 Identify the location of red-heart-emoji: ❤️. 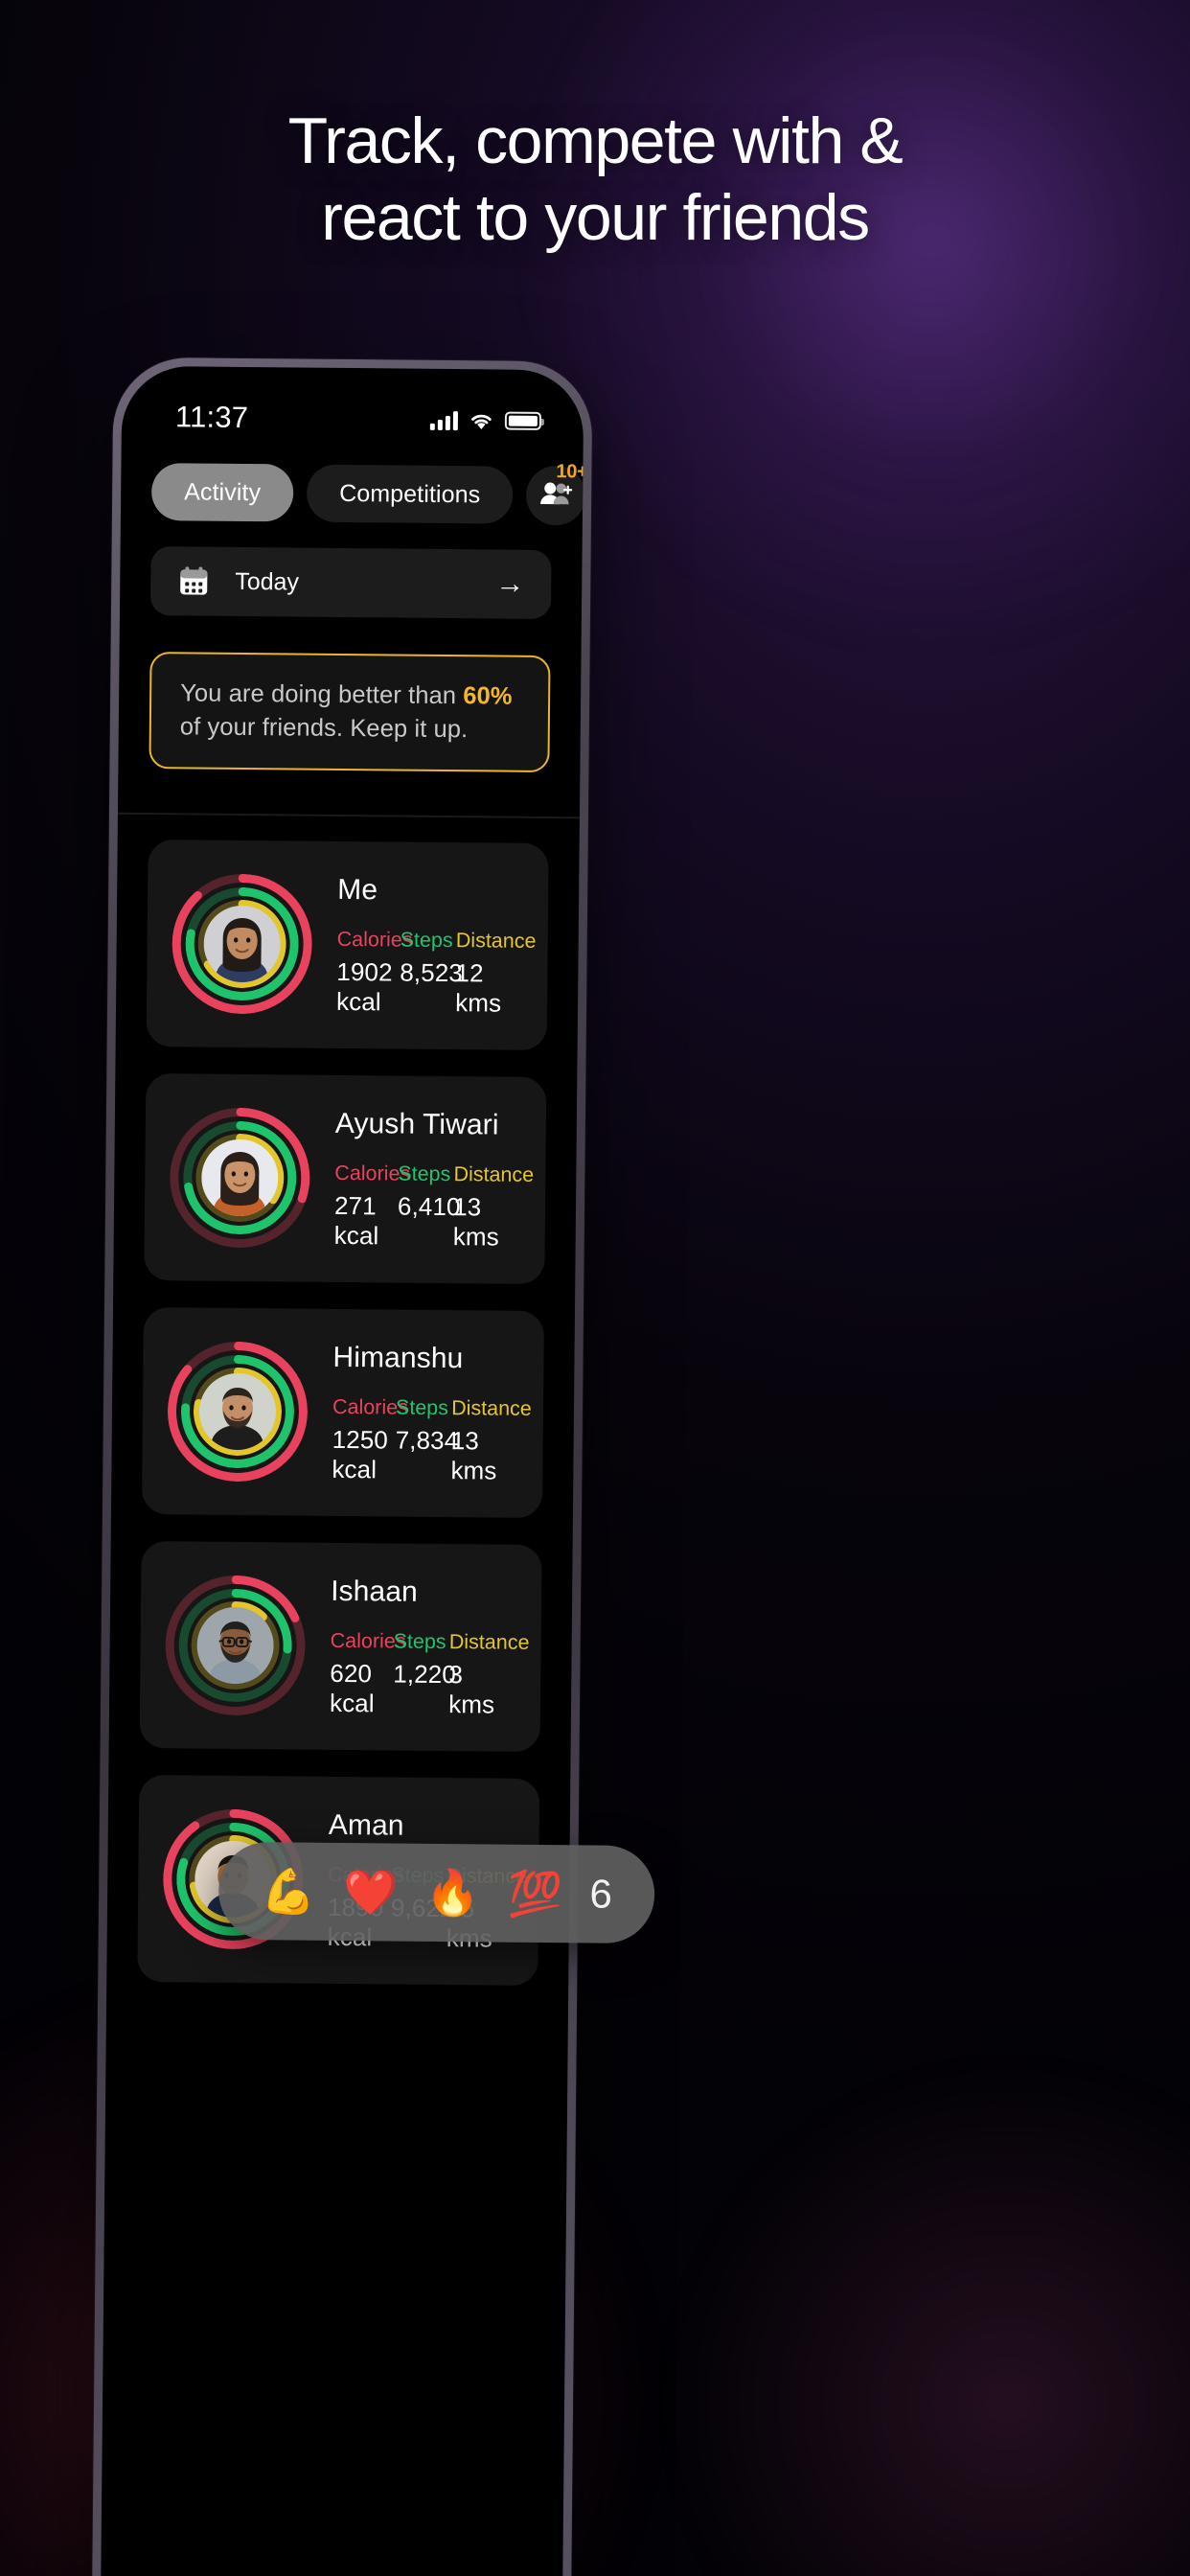
(371, 1892).